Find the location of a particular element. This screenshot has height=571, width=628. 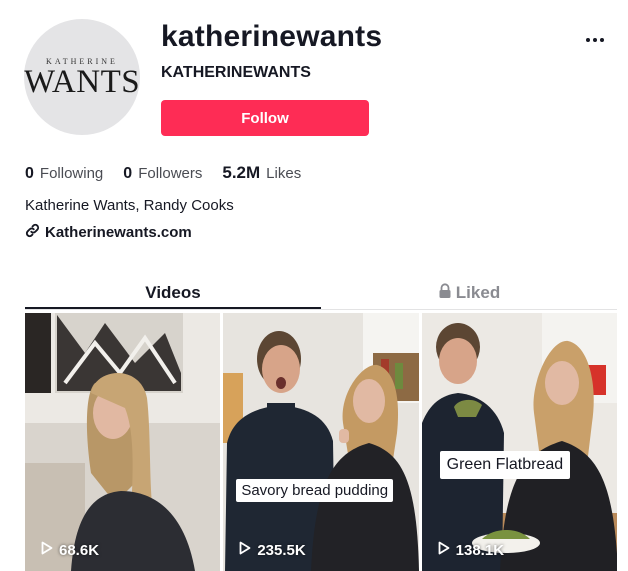

profile-stats: 0 Following 0 Followers 5.2M Likes is located at coordinates (173, 173).